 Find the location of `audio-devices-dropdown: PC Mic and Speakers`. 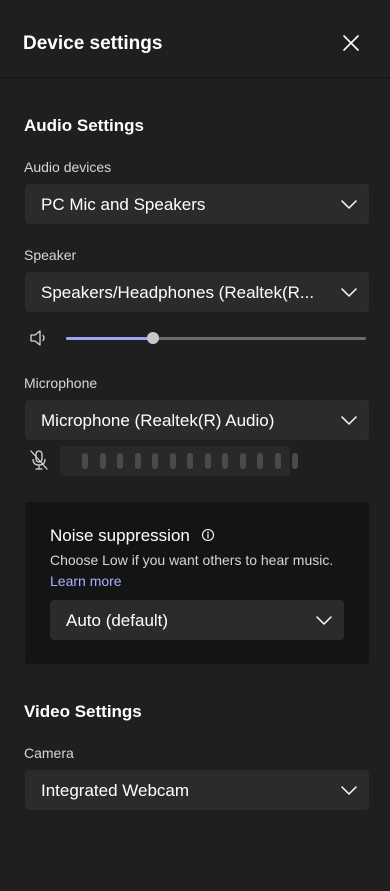

audio-devices-dropdown: PC Mic and Speakers is located at coordinates (197, 204).